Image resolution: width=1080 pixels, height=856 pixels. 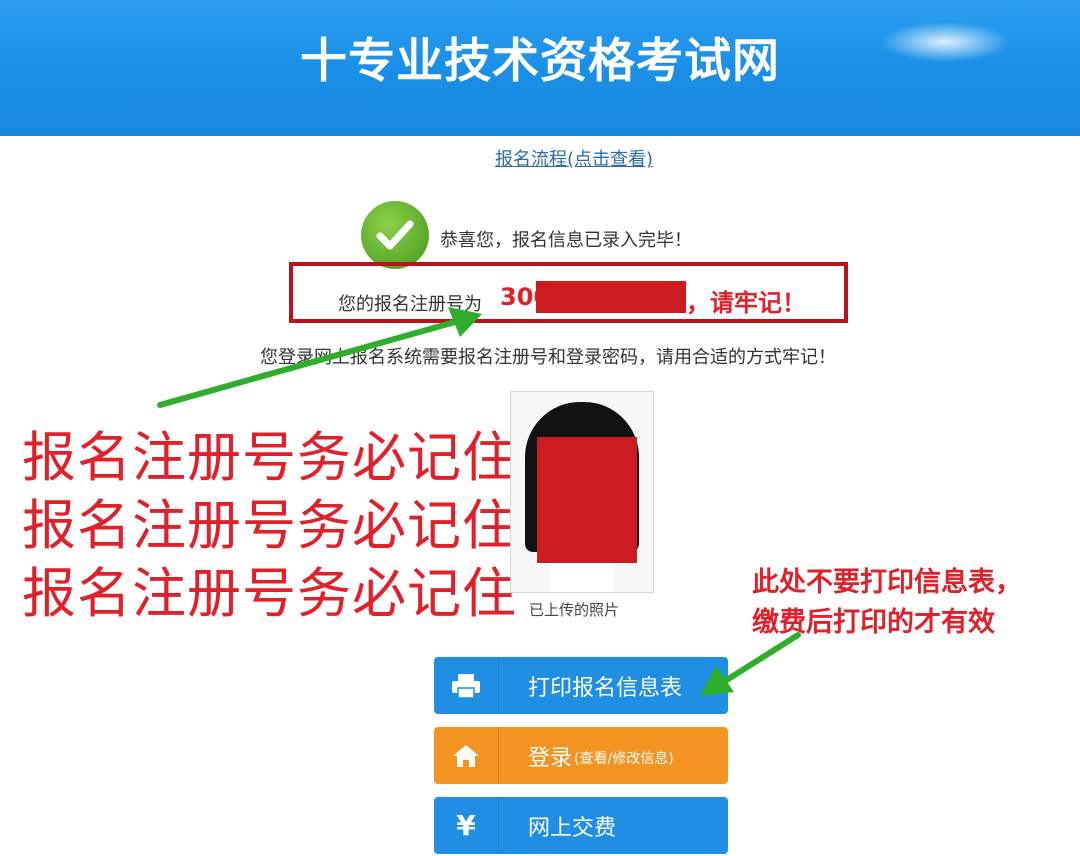 I want to click on home-icon, so click(x=466, y=755).